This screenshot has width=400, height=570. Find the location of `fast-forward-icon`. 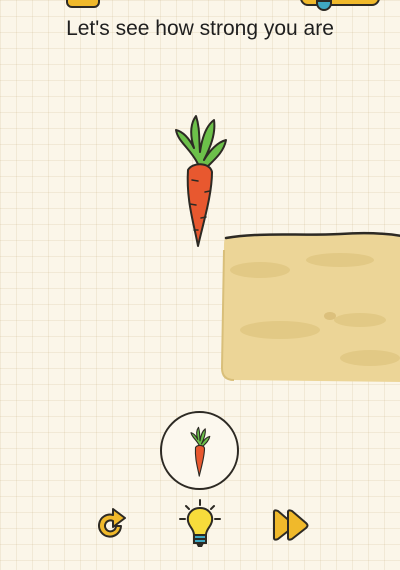

fast-forward-icon is located at coordinates (291, 525).